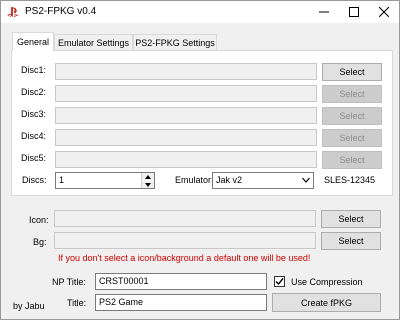 Image resolution: width=400 pixels, height=320 pixels. I want to click on minimize-button, so click(324, 12).